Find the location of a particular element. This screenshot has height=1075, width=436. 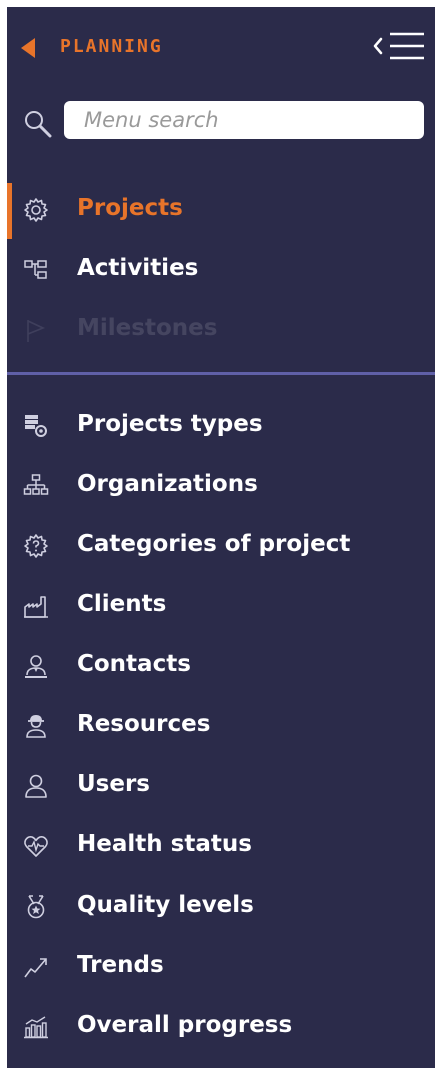

sidebar-item-label: Activities is located at coordinates (138, 268).